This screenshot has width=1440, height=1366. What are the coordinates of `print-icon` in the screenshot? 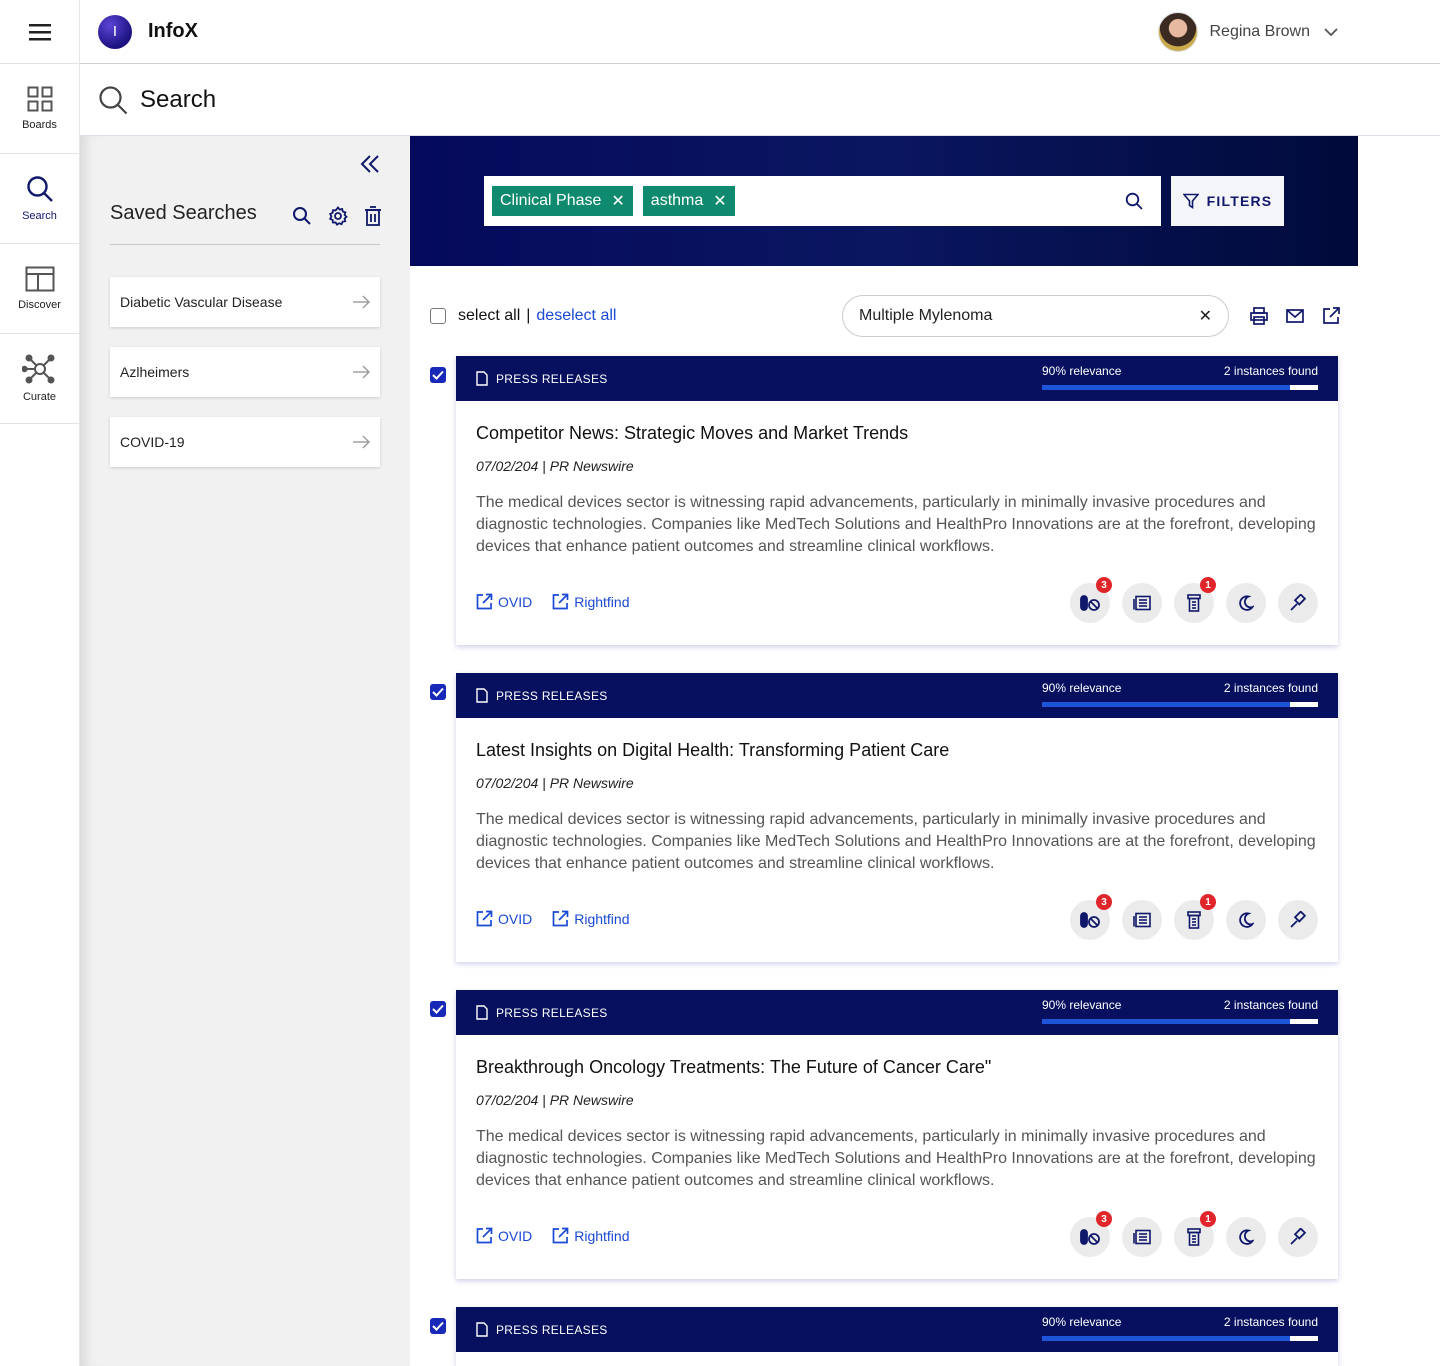 It's located at (1259, 316).